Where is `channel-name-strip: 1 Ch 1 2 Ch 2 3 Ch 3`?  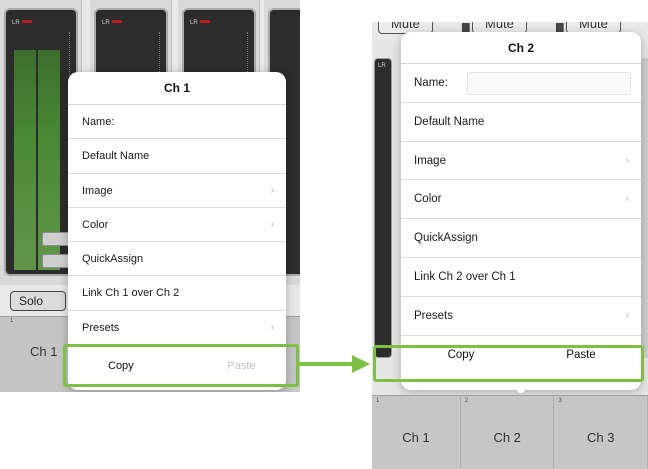 channel-name-strip: 1 Ch 1 2 Ch 2 3 Ch 3 is located at coordinates (510, 432).